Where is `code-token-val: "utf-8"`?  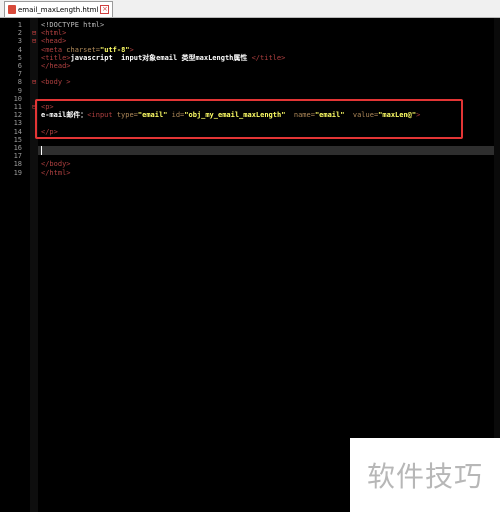 code-token-val: "utf-8" is located at coordinates (115, 49).